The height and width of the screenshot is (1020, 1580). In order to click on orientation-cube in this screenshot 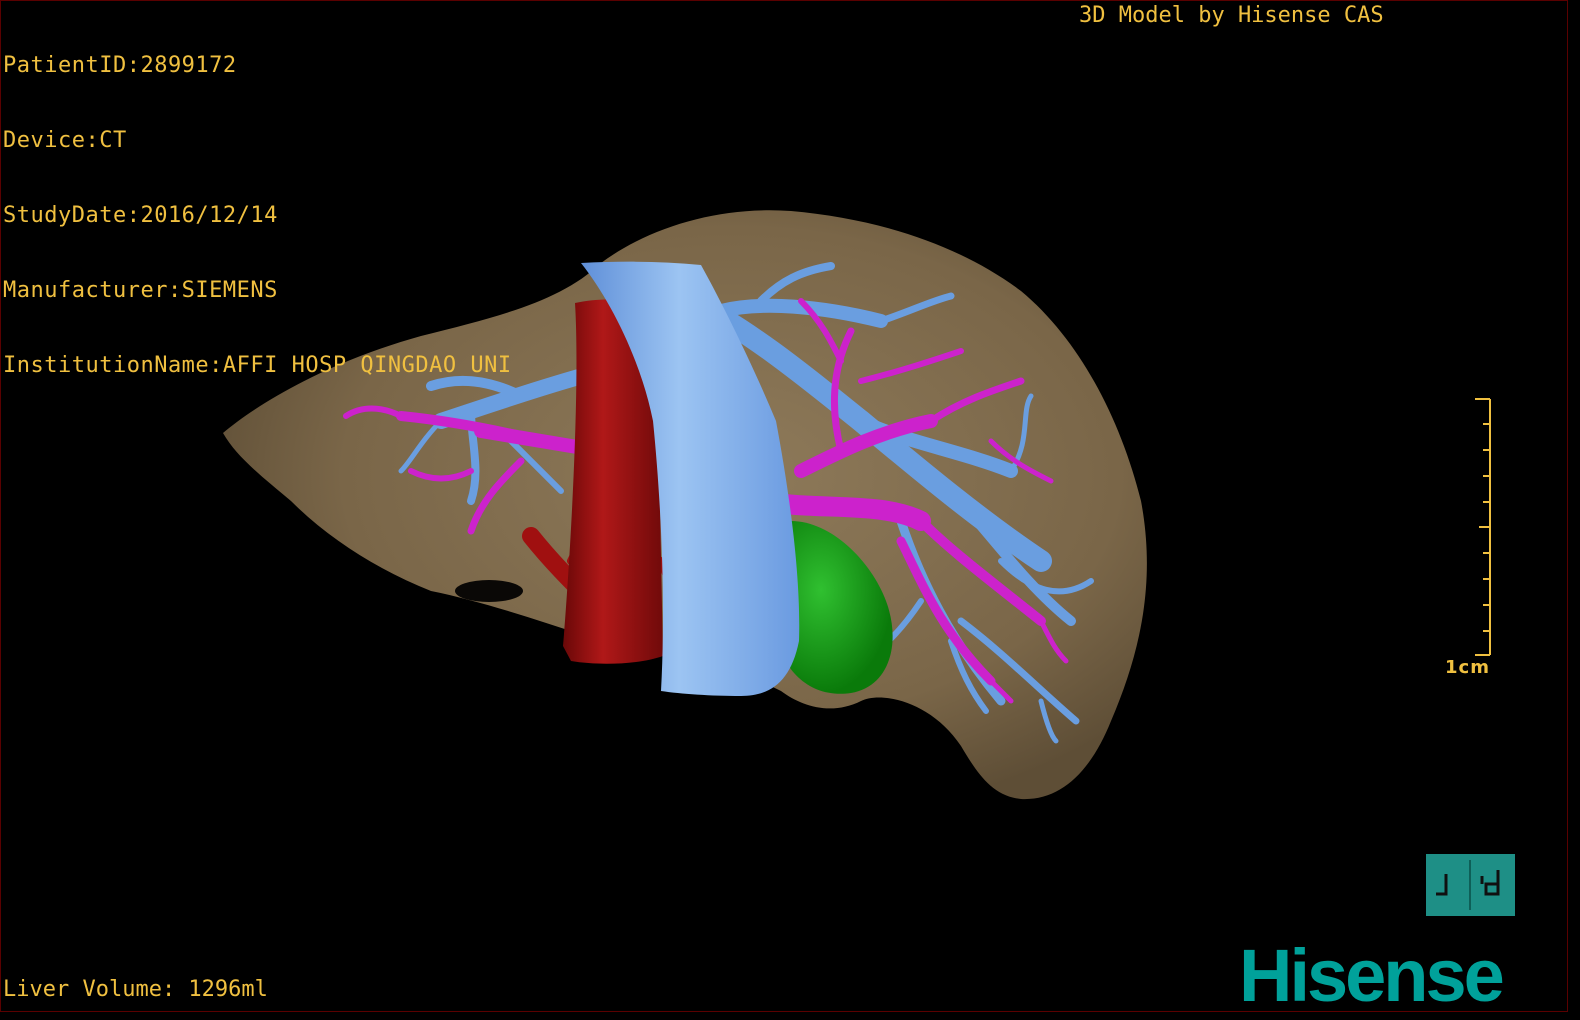, I will do `click(1470, 885)`.